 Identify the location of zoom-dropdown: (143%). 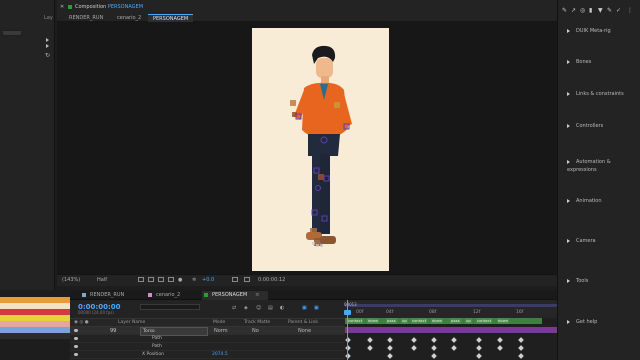
(71, 280).